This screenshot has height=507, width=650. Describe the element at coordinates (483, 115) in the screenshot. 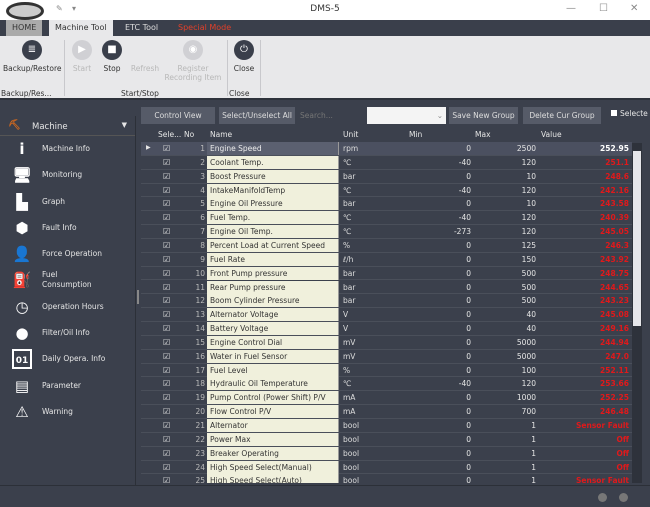

I see `save-new-group-button: Save New Group` at that location.